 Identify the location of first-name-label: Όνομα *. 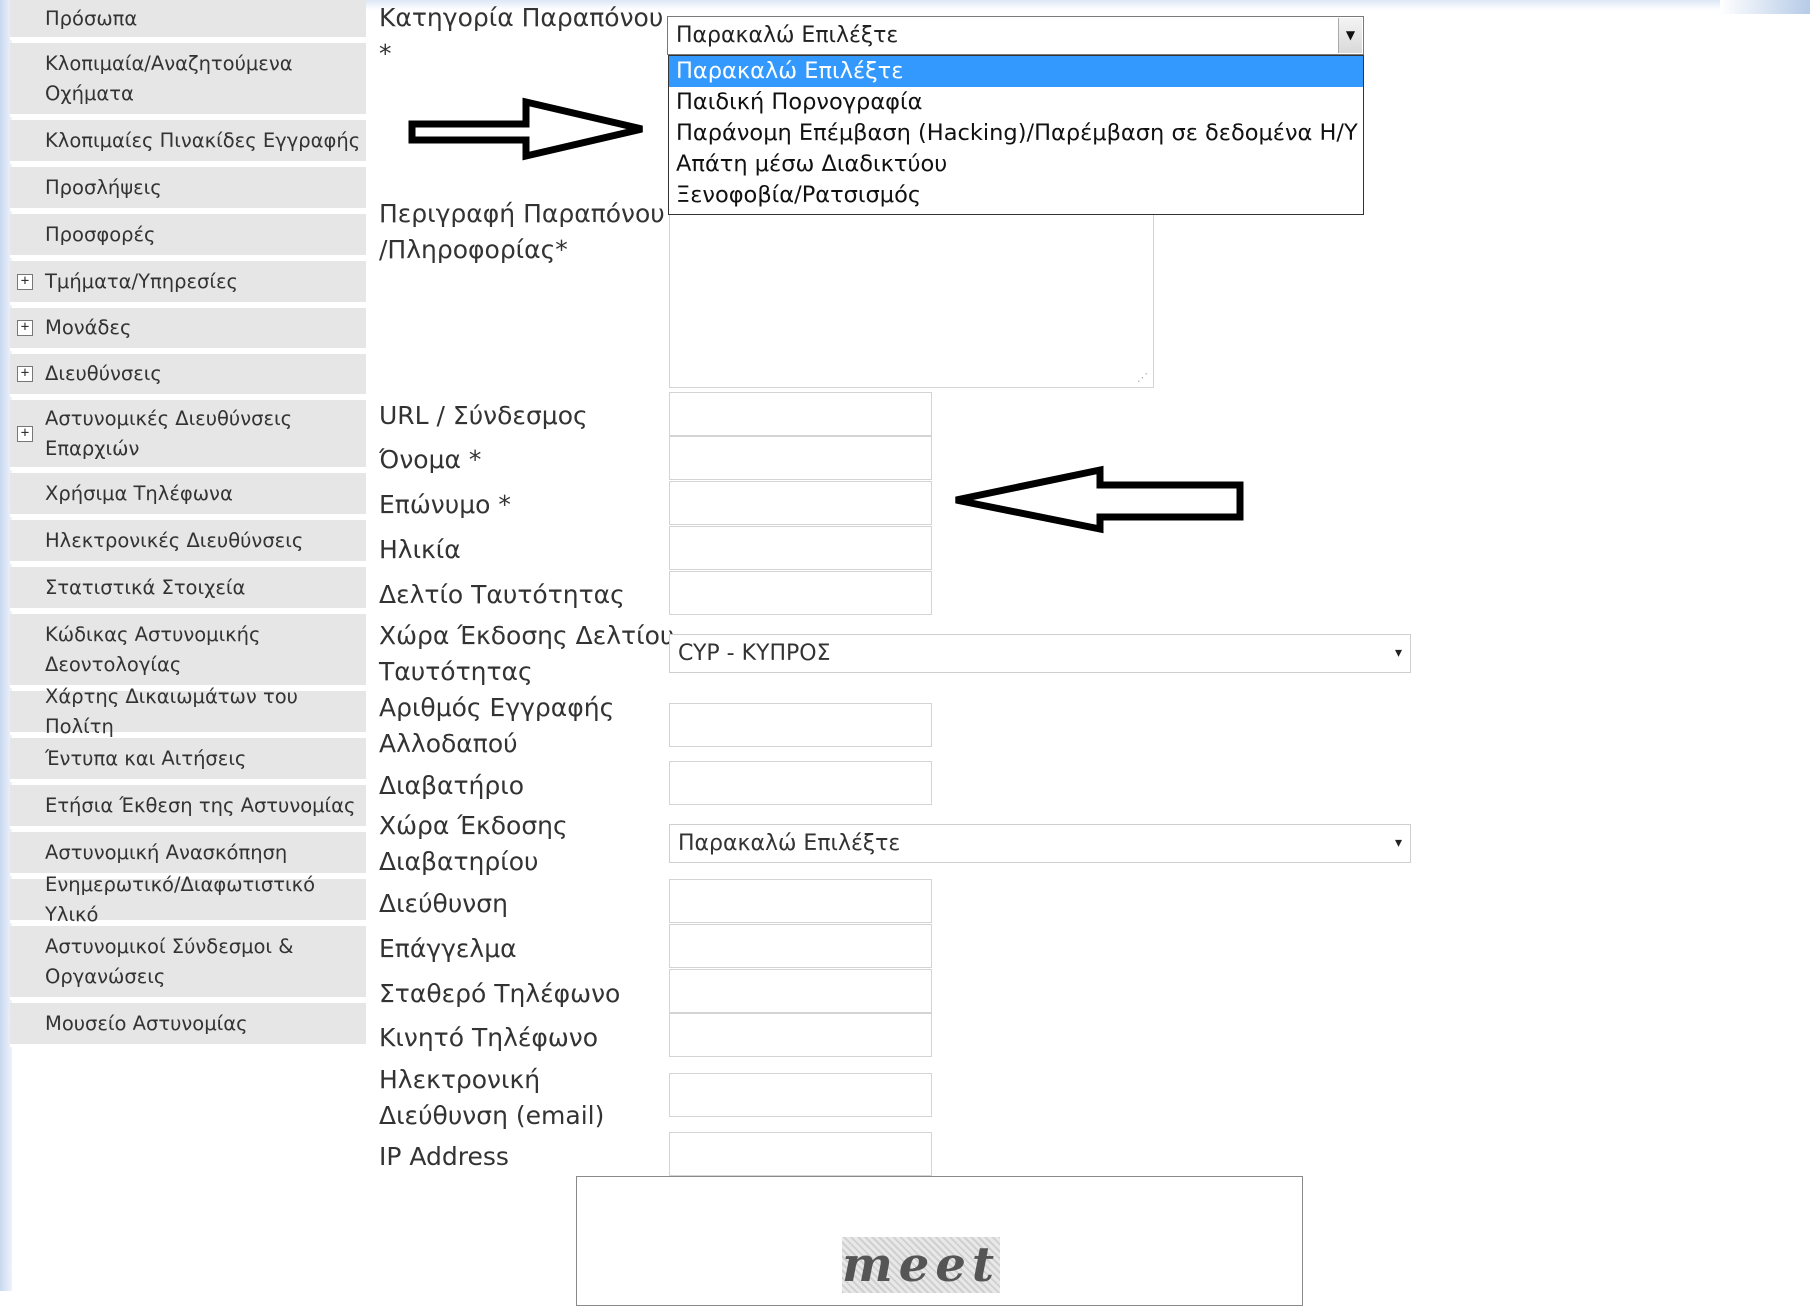
(430, 459).